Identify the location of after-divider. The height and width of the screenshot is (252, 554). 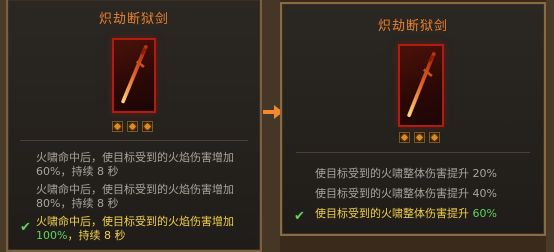
(413, 152).